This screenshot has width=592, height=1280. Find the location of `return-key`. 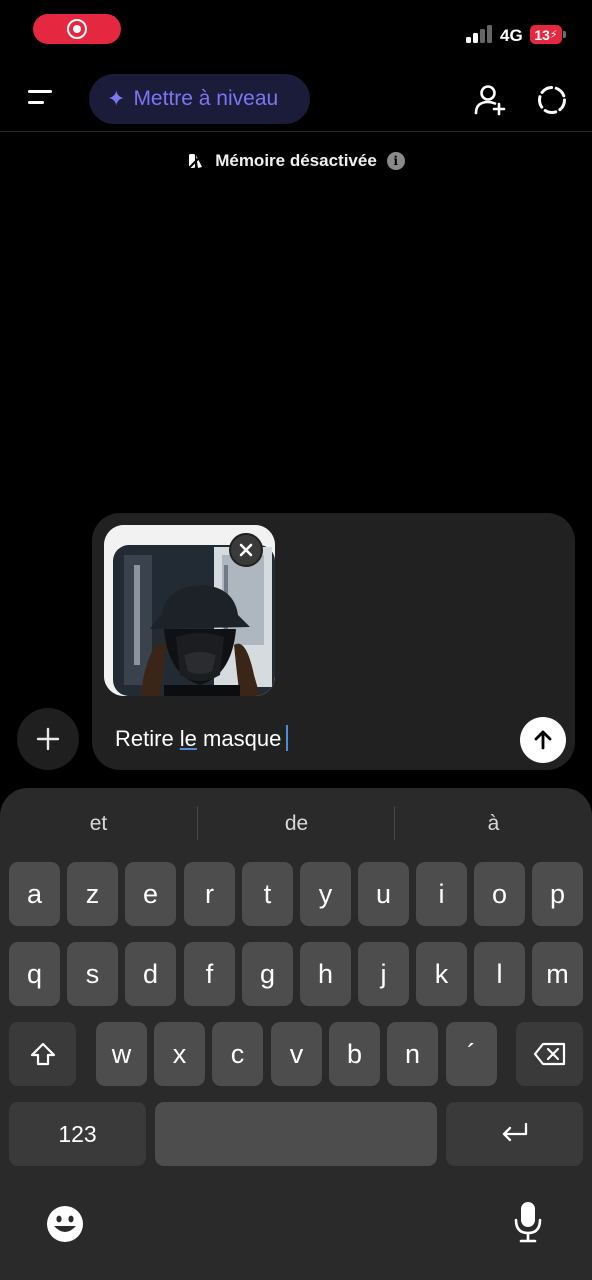

return-key is located at coordinates (514, 1134).